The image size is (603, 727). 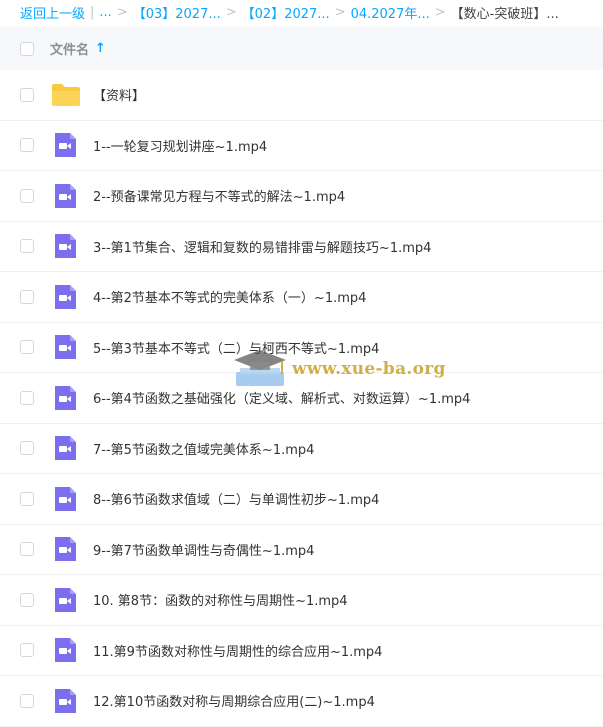 I want to click on file-name: 7--第5节函数之值域完美体系~1.mp4, so click(x=203, y=448).